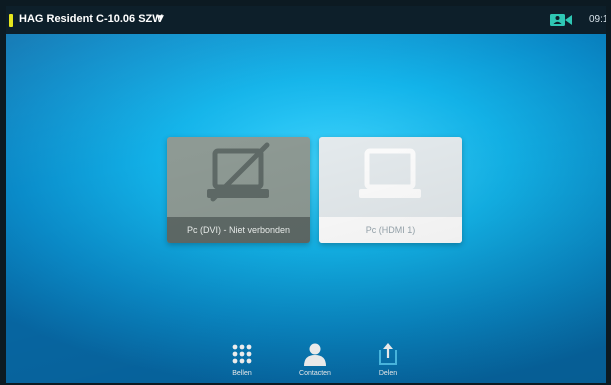 The width and height of the screenshot is (611, 385). What do you see at coordinates (390, 230) in the screenshot?
I see `source-label: Pc (HDMI 1)` at bounding box center [390, 230].